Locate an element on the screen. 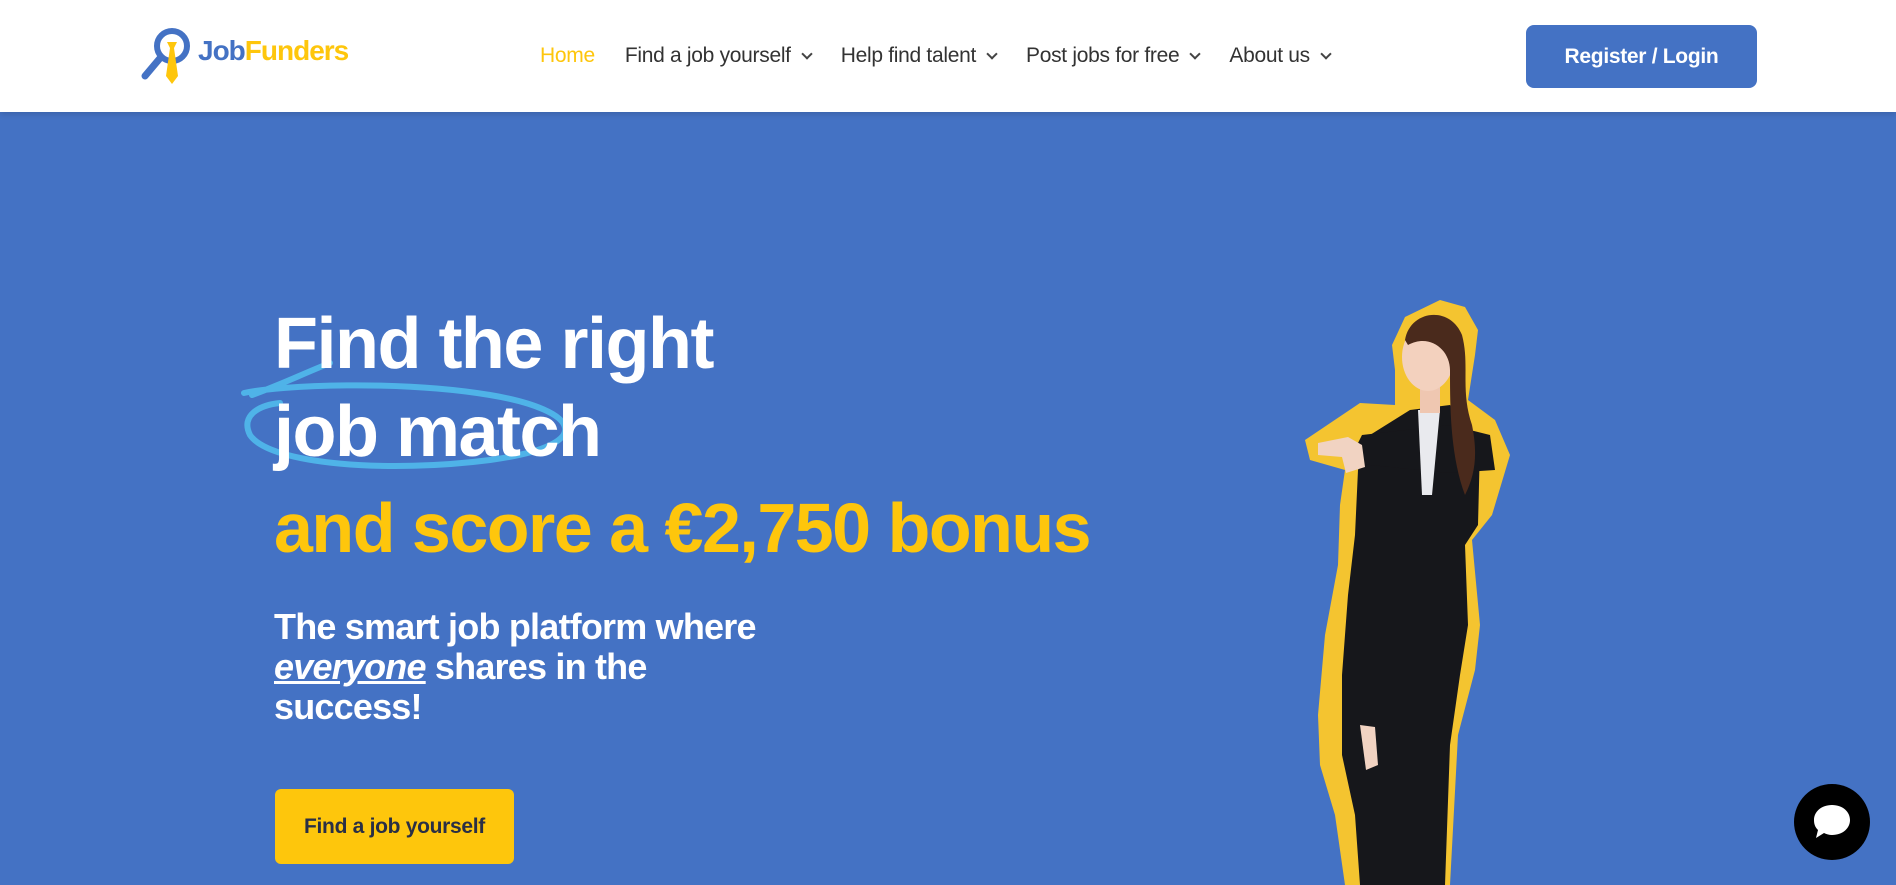  nav-item-home: Home is located at coordinates (567, 56).